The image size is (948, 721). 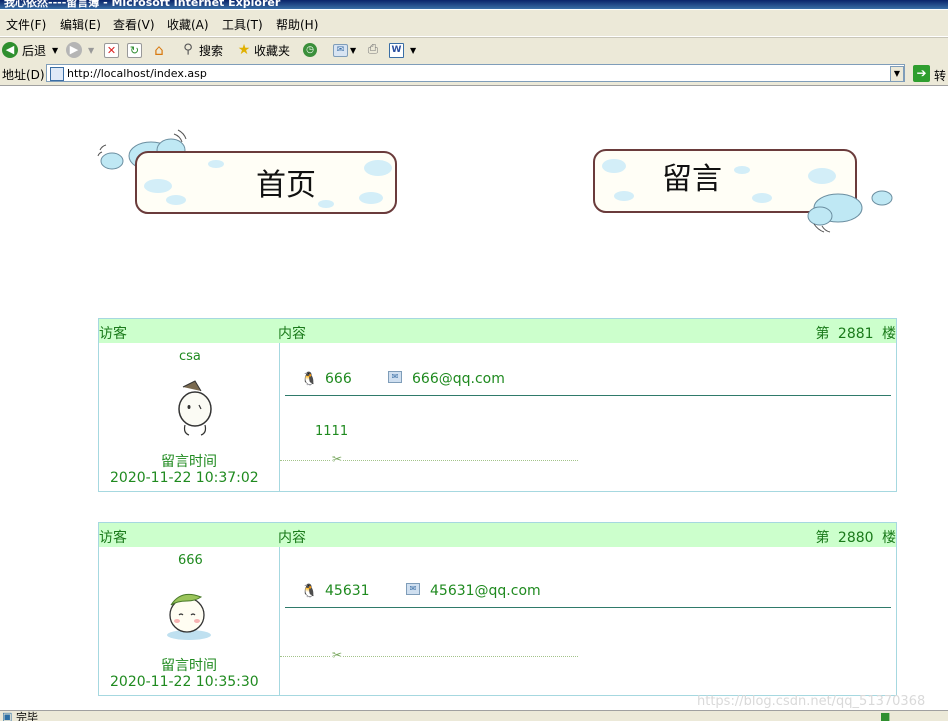 What do you see at coordinates (855, 538) in the screenshot?
I see `floor-number: 2880` at bounding box center [855, 538].